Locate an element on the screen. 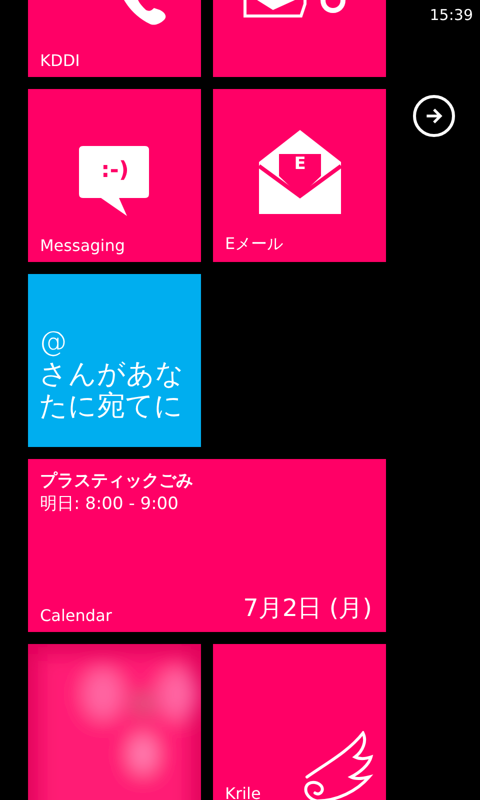 This screenshot has width=480, height=800. tweet-text: @ is located at coordinates (53, 342).